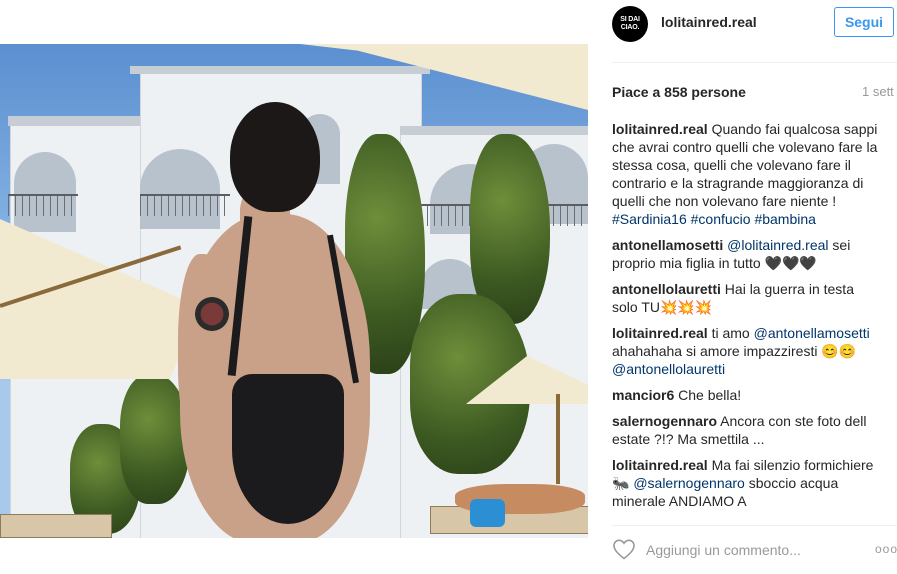  I want to click on likes-count: Piace a 858 persone, so click(679, 92).